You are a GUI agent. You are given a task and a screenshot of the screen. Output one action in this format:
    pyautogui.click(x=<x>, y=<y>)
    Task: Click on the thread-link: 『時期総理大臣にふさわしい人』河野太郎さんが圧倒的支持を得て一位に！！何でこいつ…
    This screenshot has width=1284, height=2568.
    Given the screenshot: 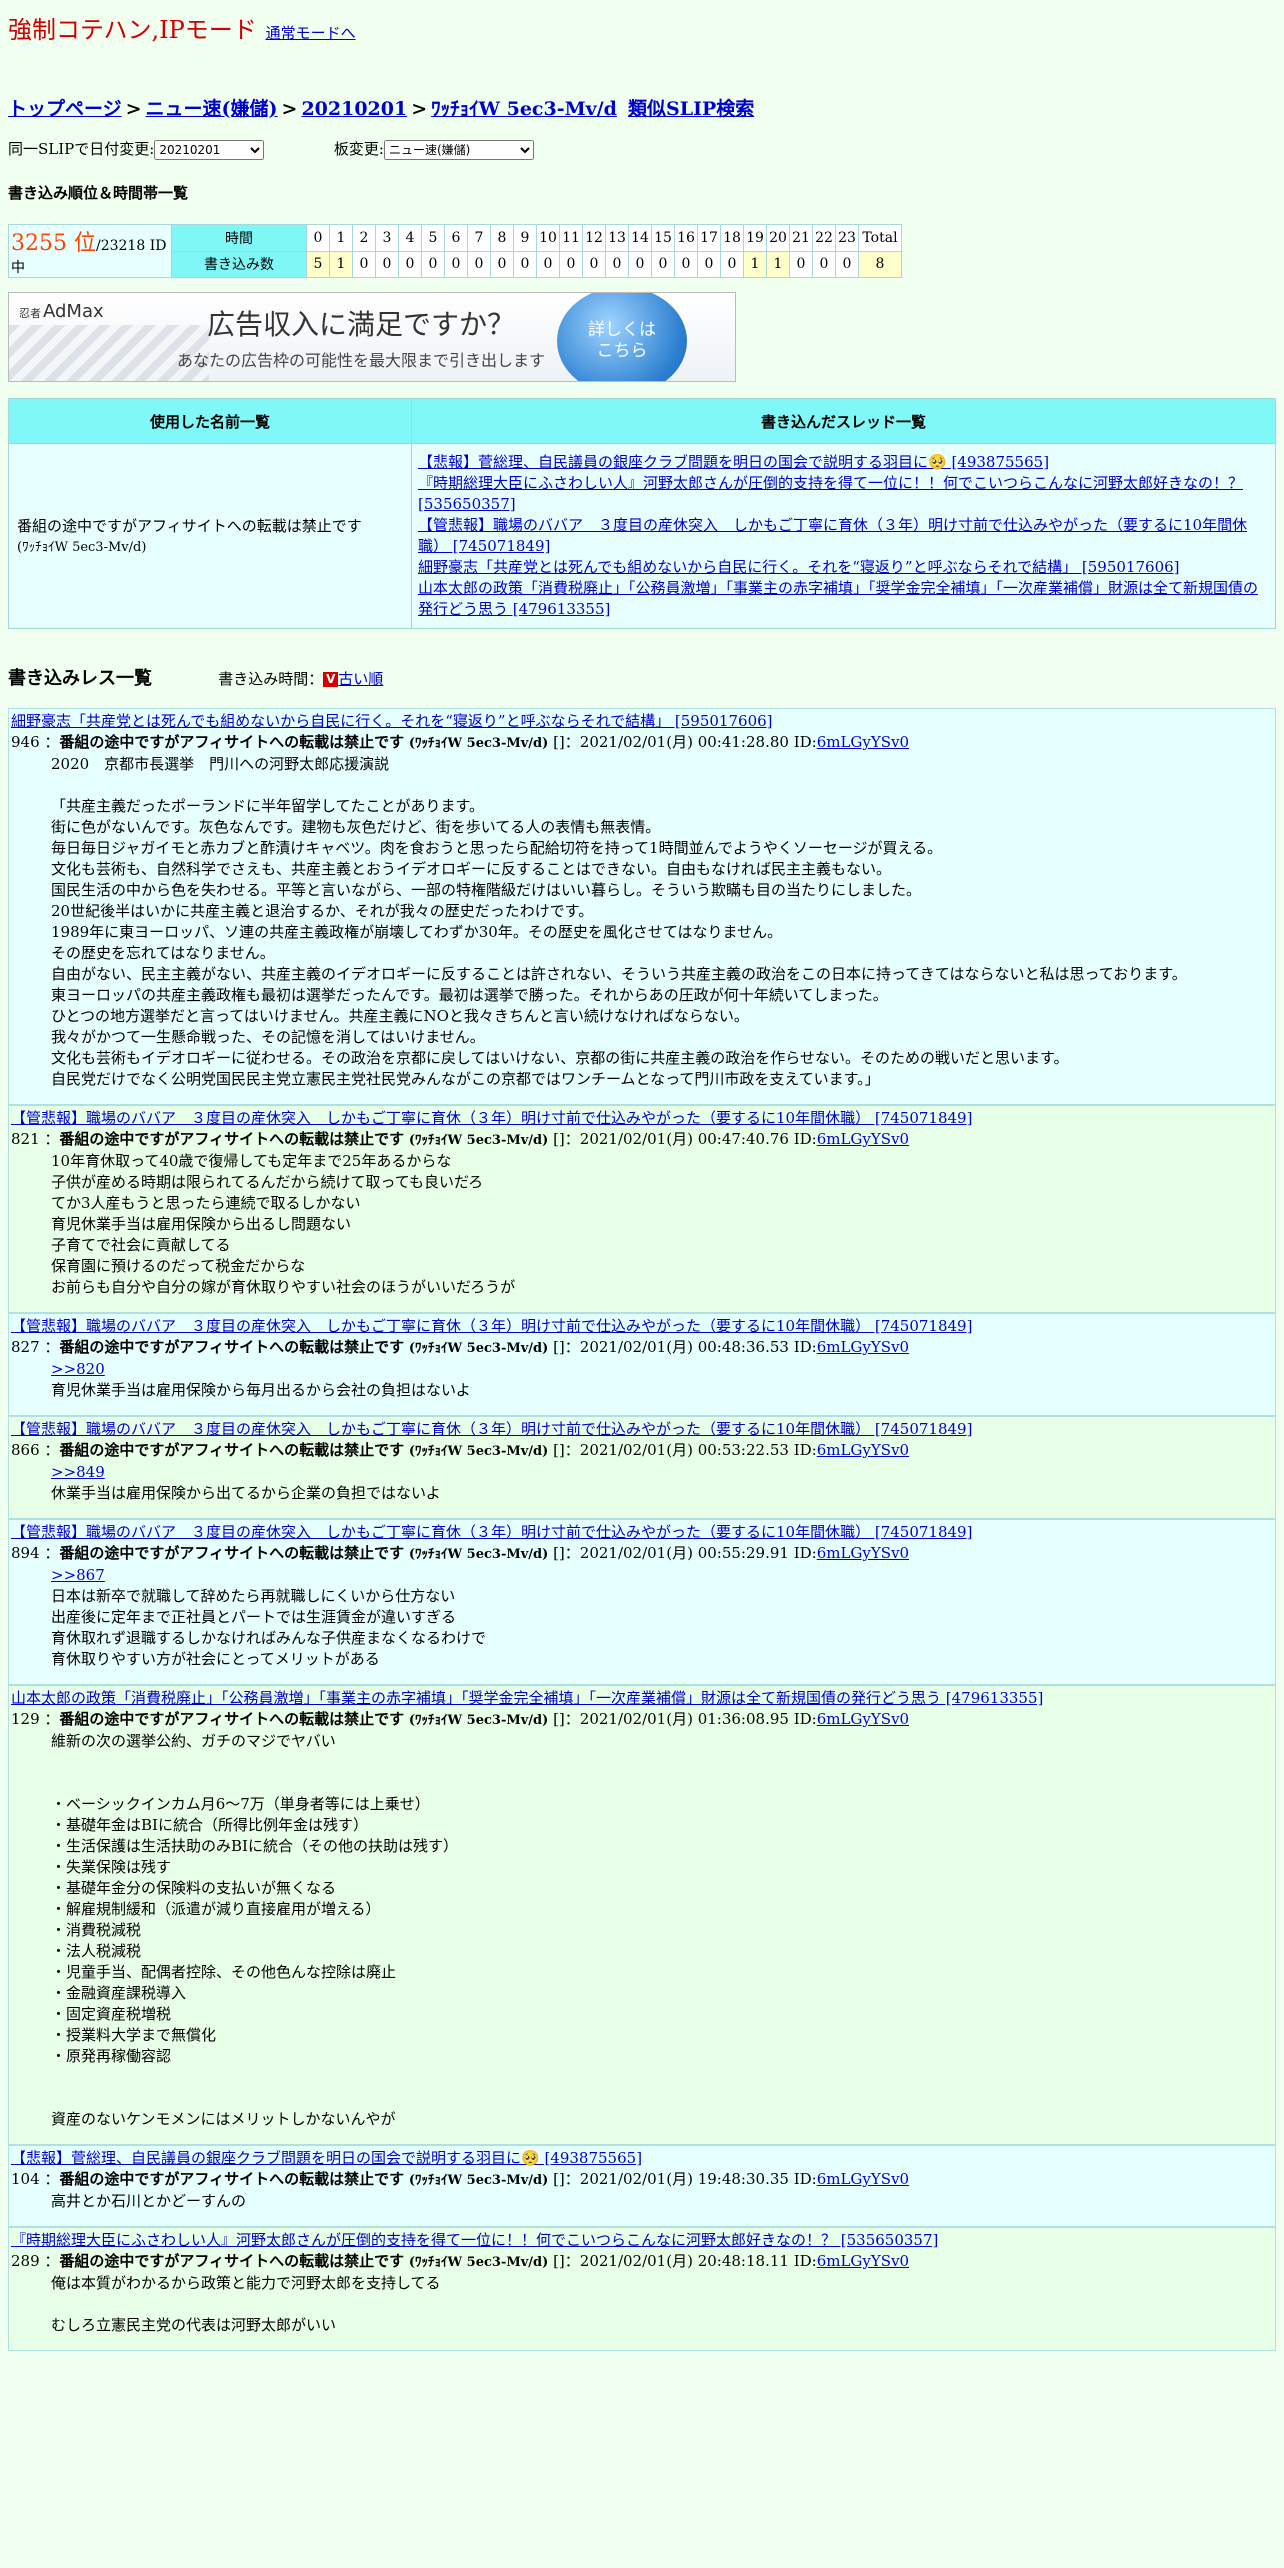 What is the action you would take?
    pyautogui.click(x=830, y=493)
    